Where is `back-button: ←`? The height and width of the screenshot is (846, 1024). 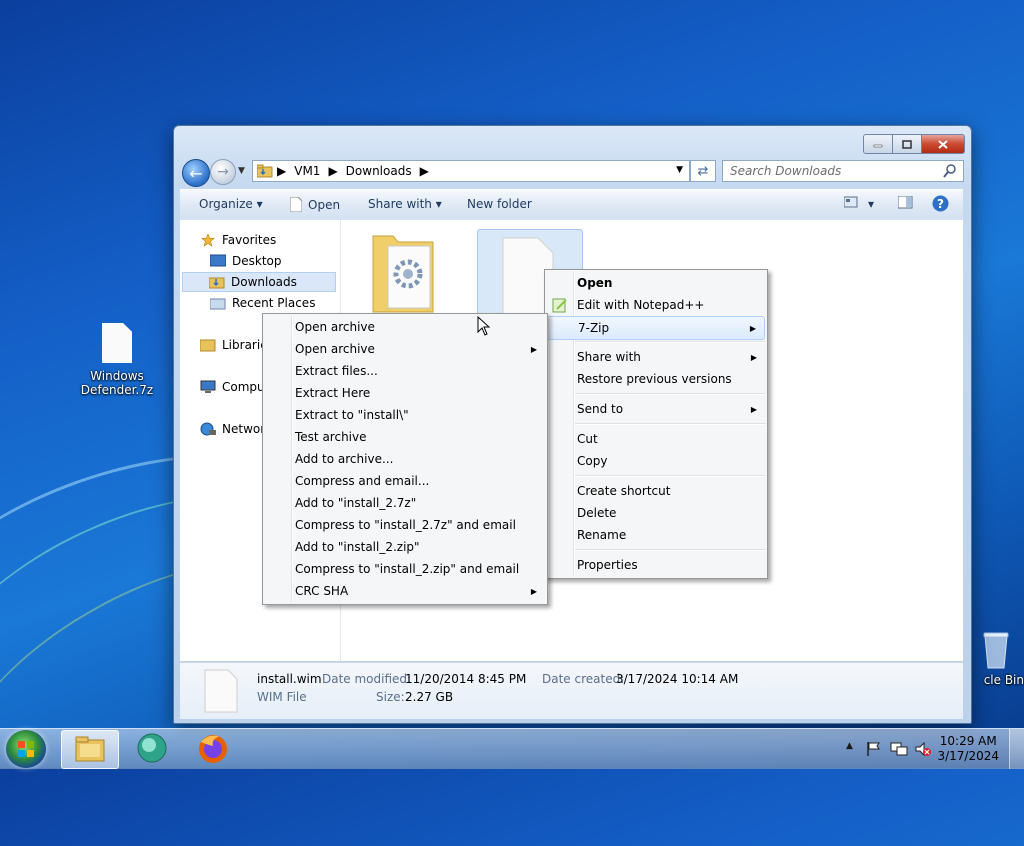
back-button: ← is located at coordinates (196, 173).